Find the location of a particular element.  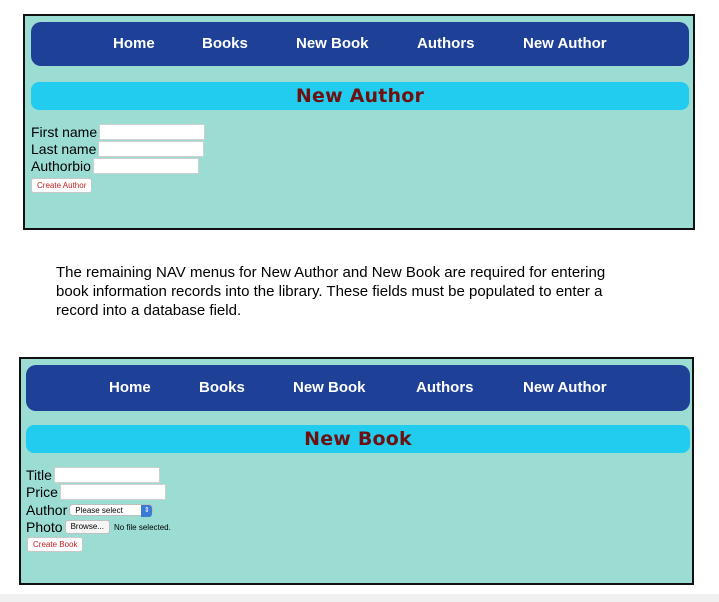

first-name-row: First name is located at coordinates (118, 132).